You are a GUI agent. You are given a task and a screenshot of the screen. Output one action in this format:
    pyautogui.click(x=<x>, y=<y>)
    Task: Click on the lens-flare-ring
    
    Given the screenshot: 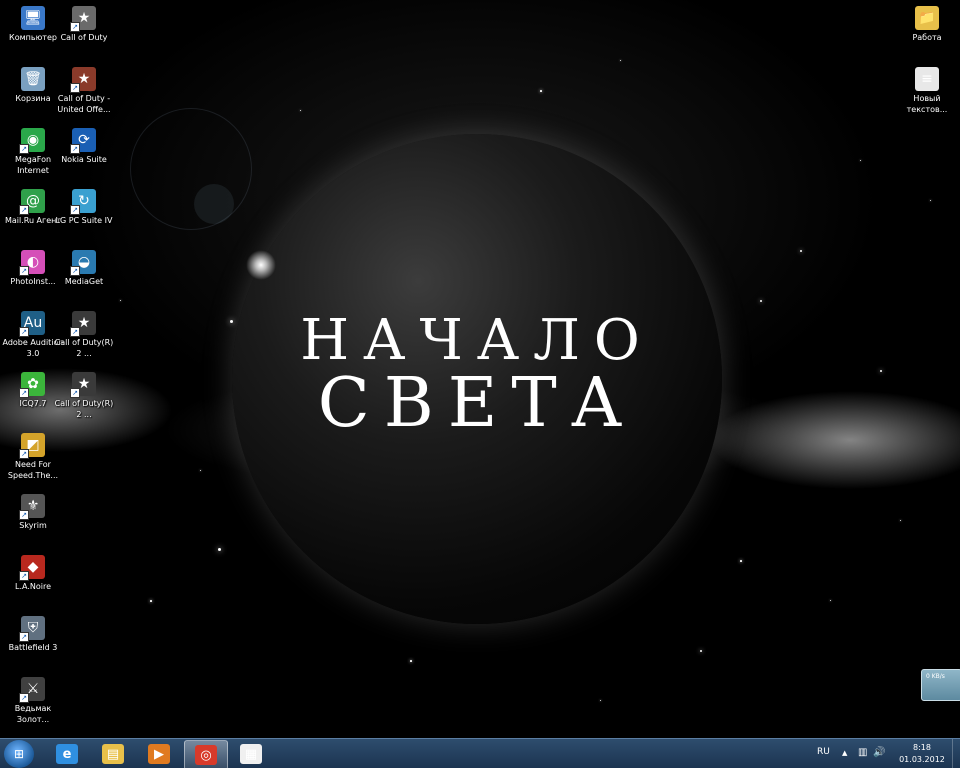 What is the action you would take?
    pyautogui.click(x=191, y=169)
    